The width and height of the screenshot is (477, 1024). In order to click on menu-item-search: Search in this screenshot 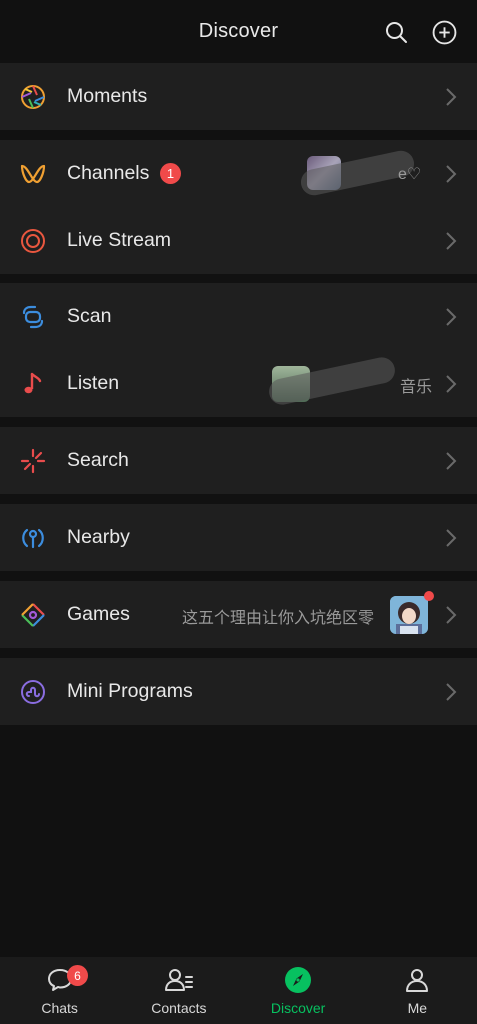, I will do `click(238, 460)`.